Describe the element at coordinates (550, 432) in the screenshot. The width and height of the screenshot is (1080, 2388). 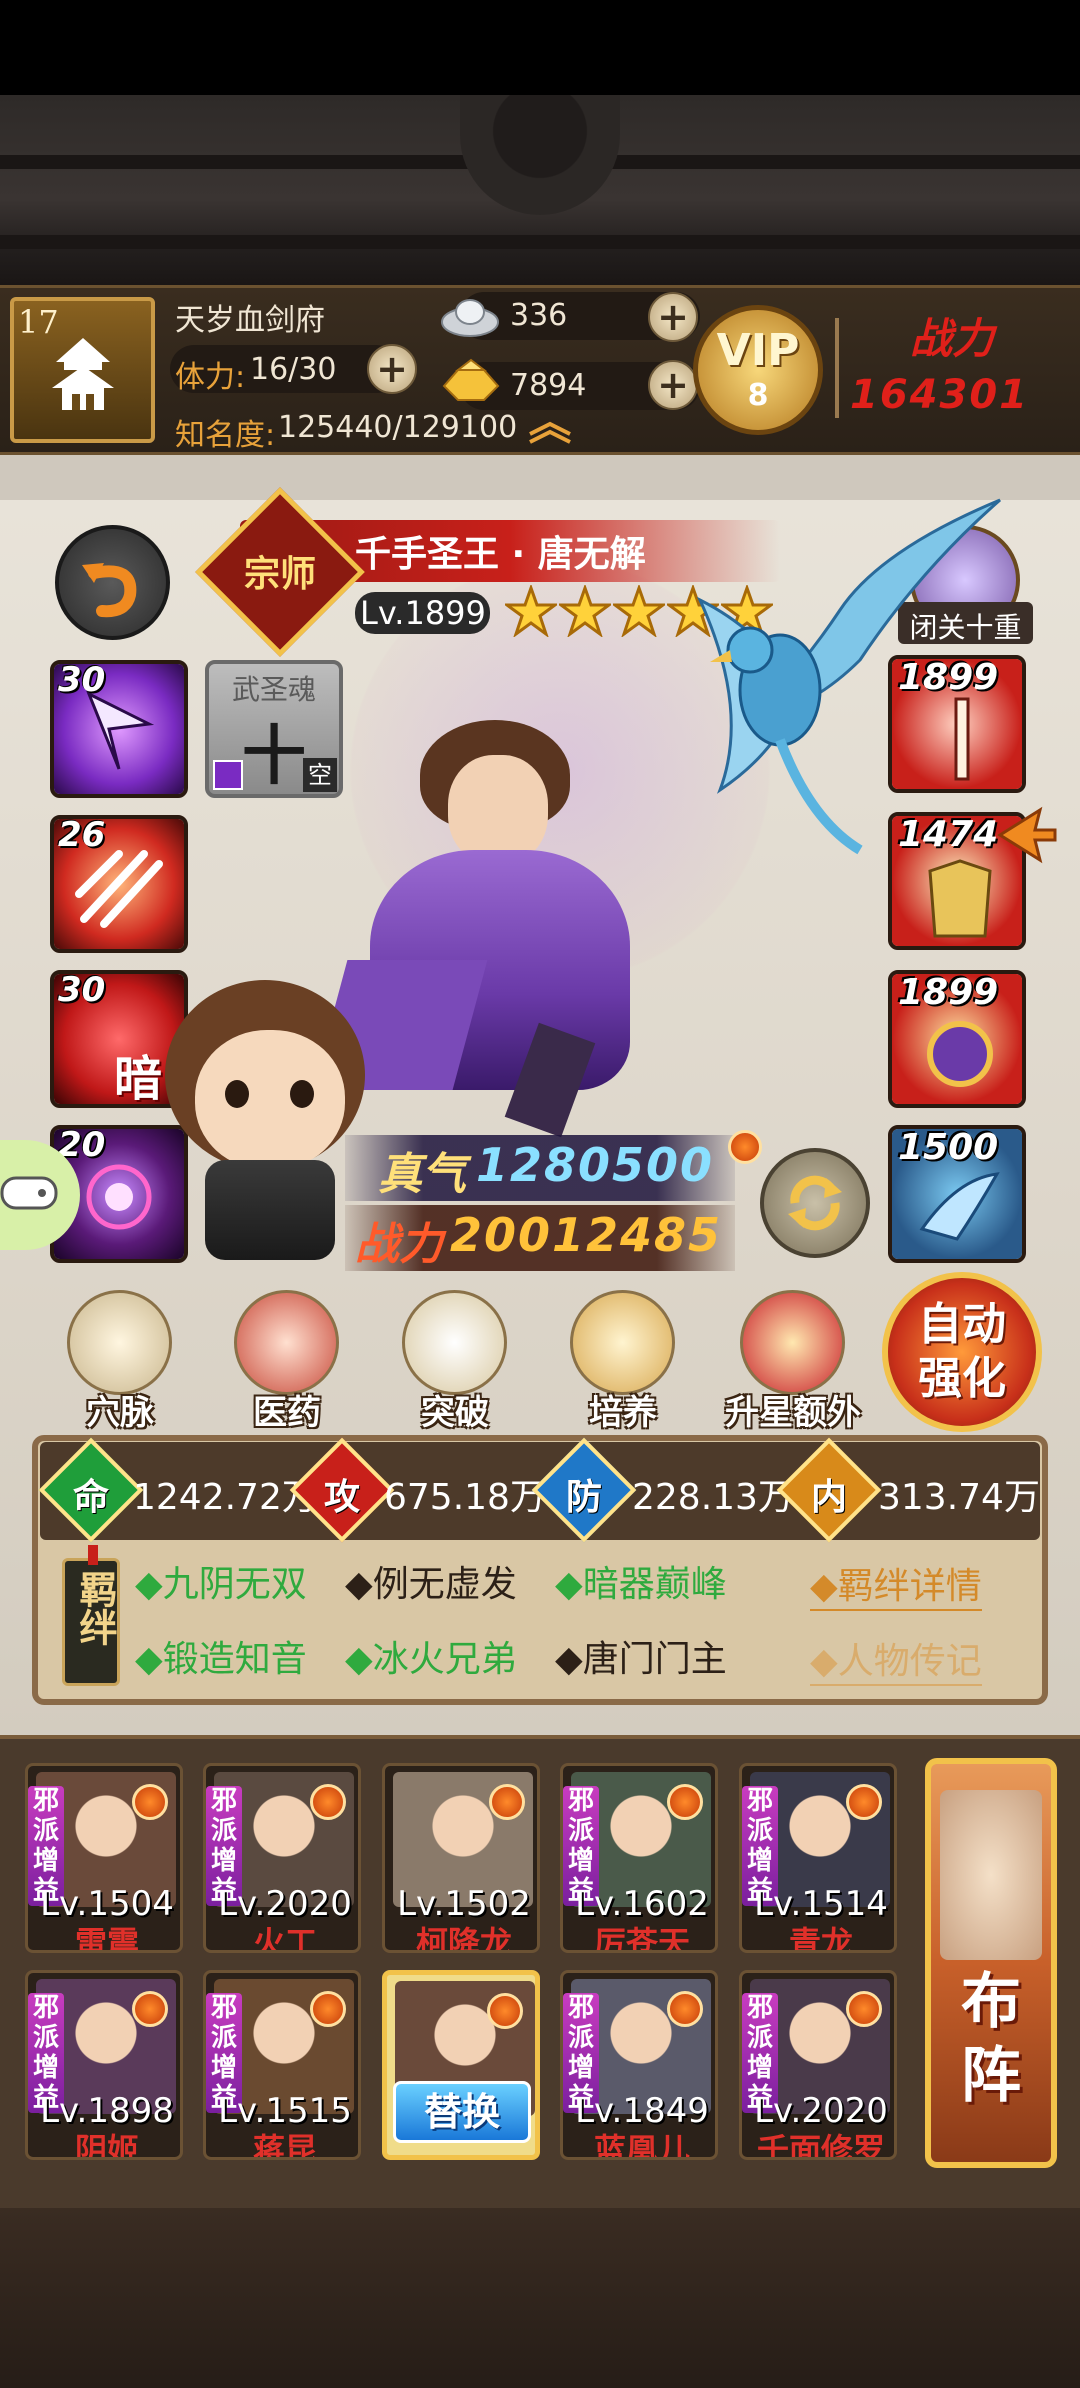
I see `expand-chevron-icon` at that location.